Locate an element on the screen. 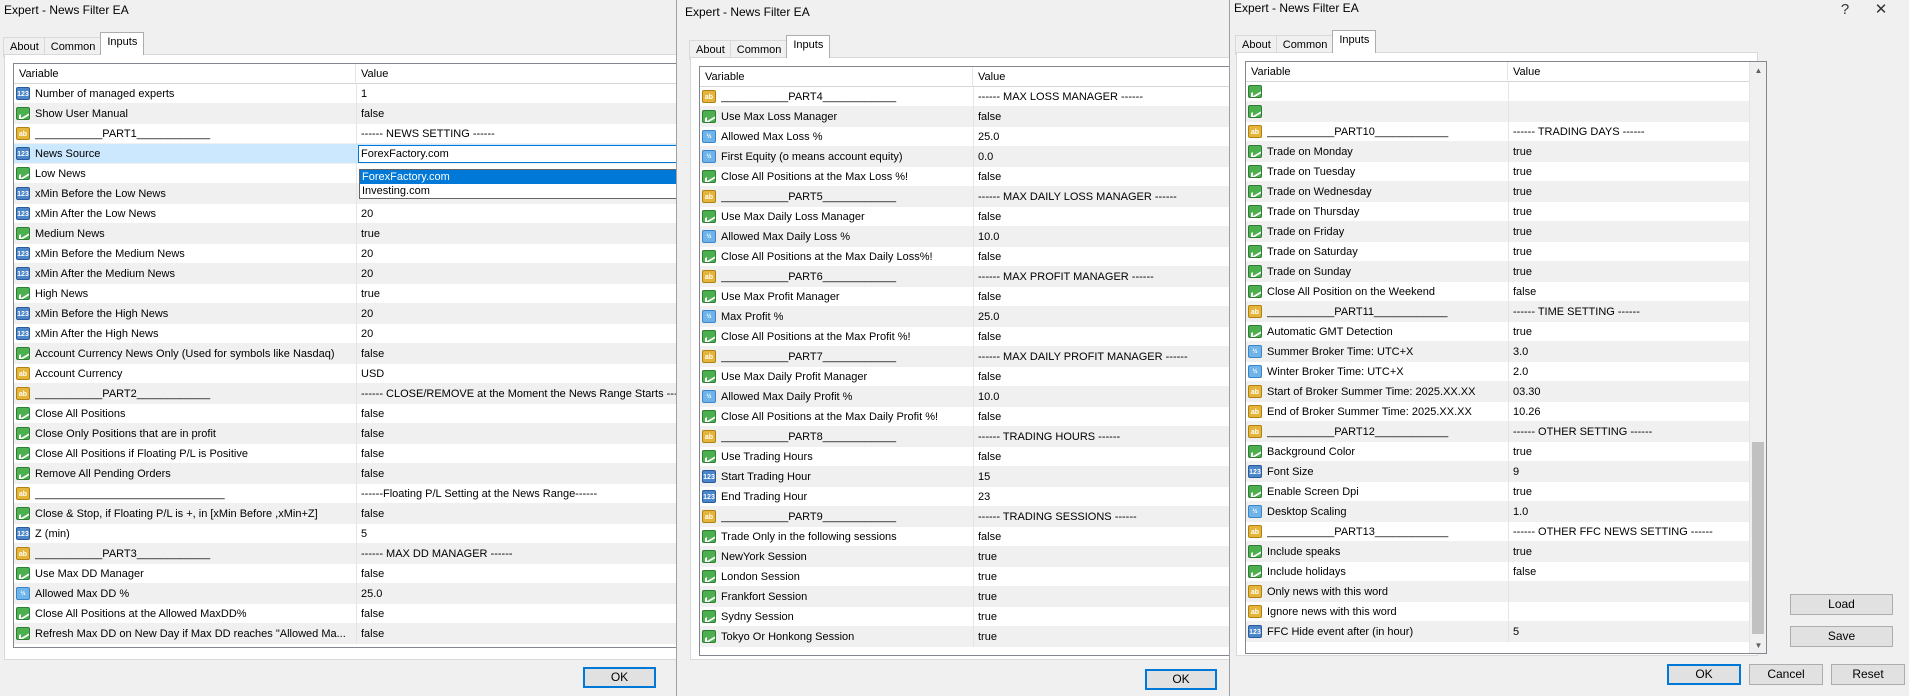  table-row: Trade on Wednesday true is located at coordinates (1506, 192).